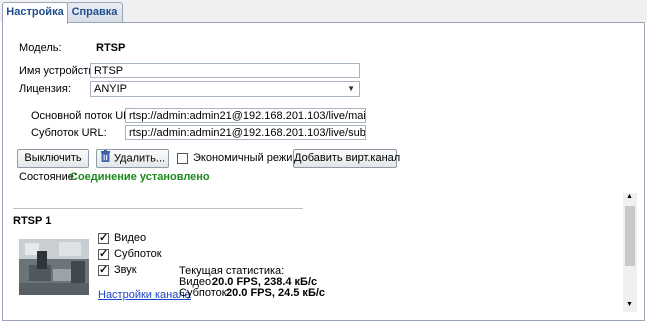  What do you see at coordinates (35, 13) in the screenshot?
I see `tab-settings: Настройка` at bounding box center [35, 13].